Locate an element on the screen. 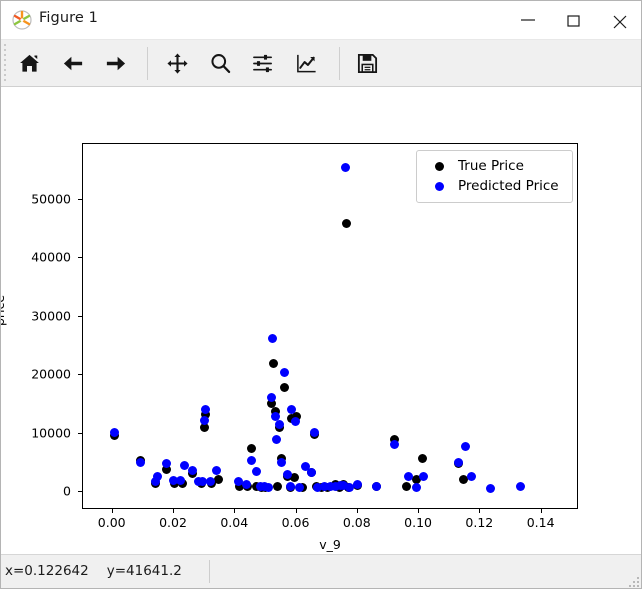  zoom-button is located at coordinates (220, 63).